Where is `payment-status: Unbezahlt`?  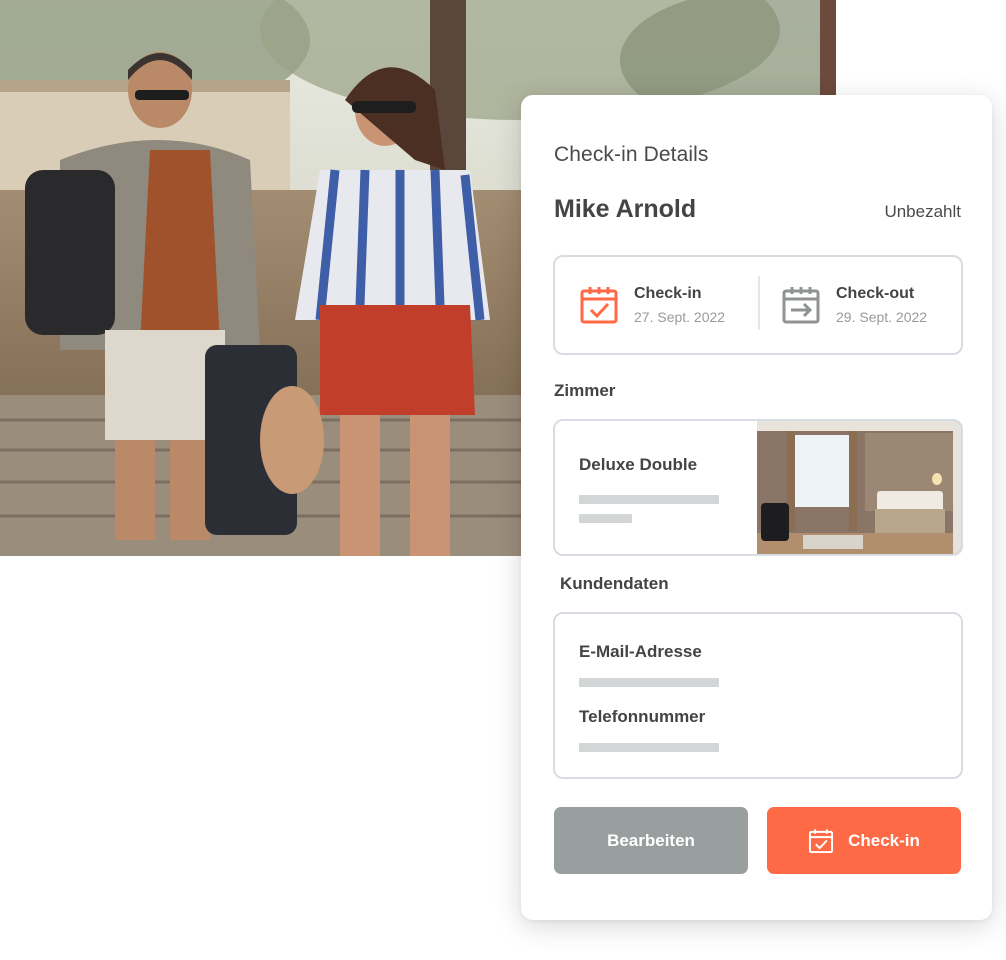 payment-status: Unbezahlt is located at coordinates (922, 211).